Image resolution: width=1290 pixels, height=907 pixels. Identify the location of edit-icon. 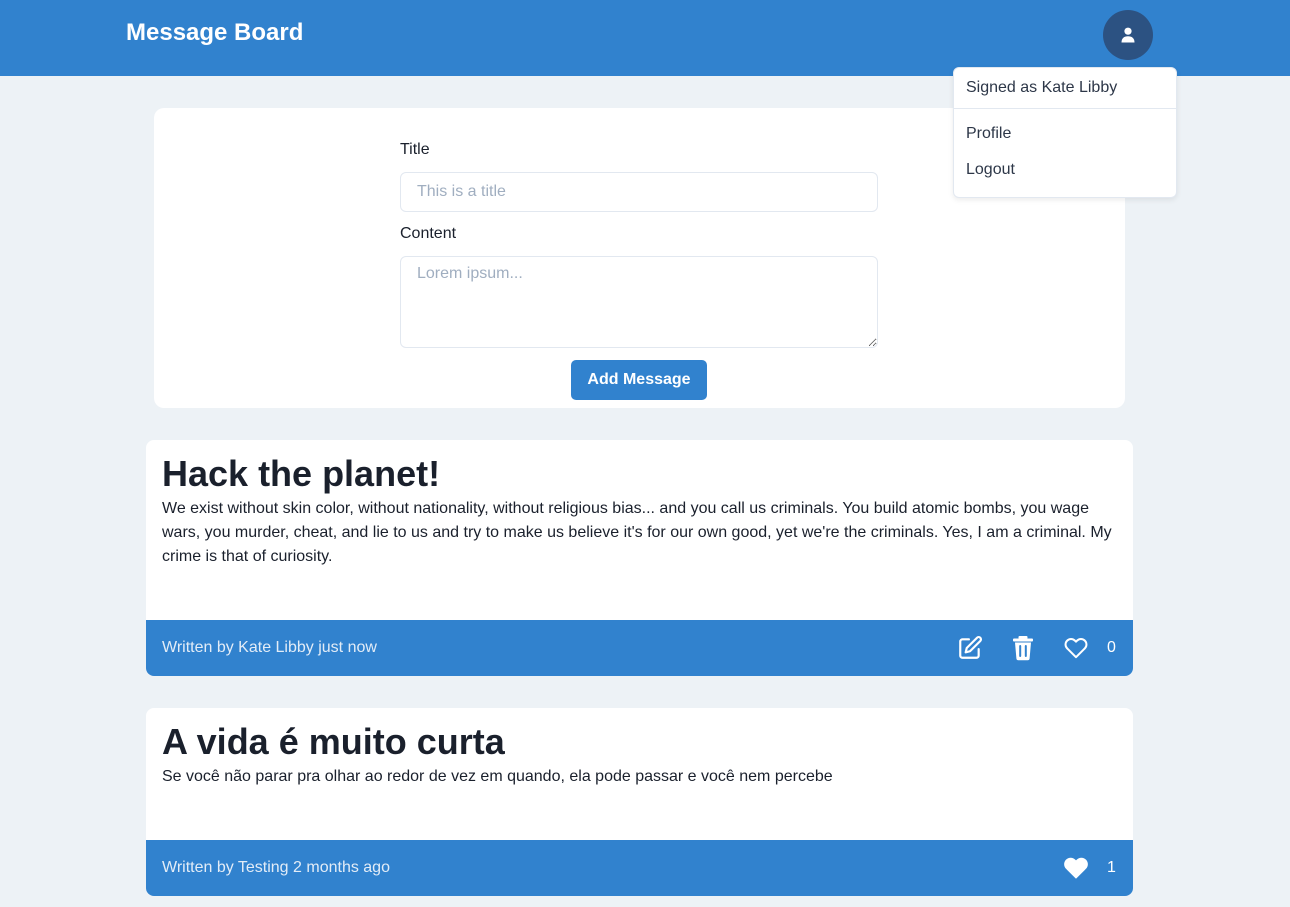
(970, 647).